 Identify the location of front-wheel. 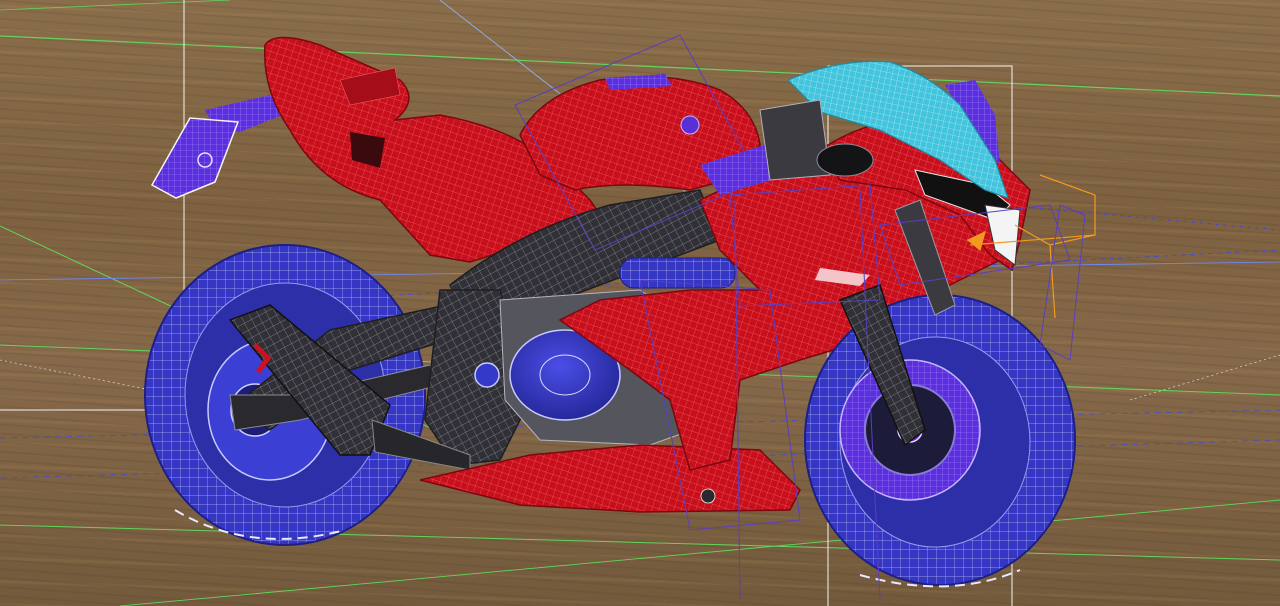
(940, 441).